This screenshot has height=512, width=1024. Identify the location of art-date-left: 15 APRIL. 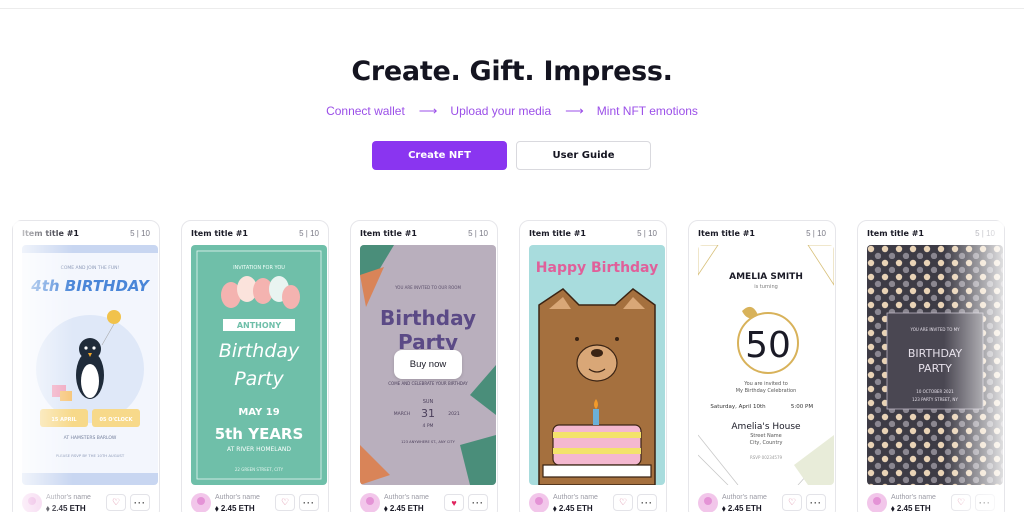
(64, 420).